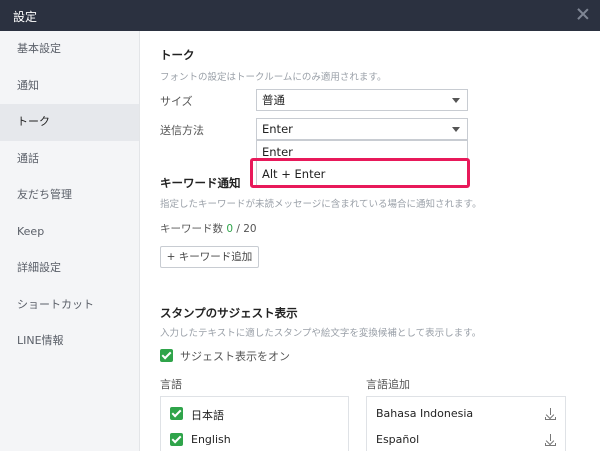 This screenshot has width=600, height=451. I want to click on send-method-label: 送信方法, so click(182, 130).